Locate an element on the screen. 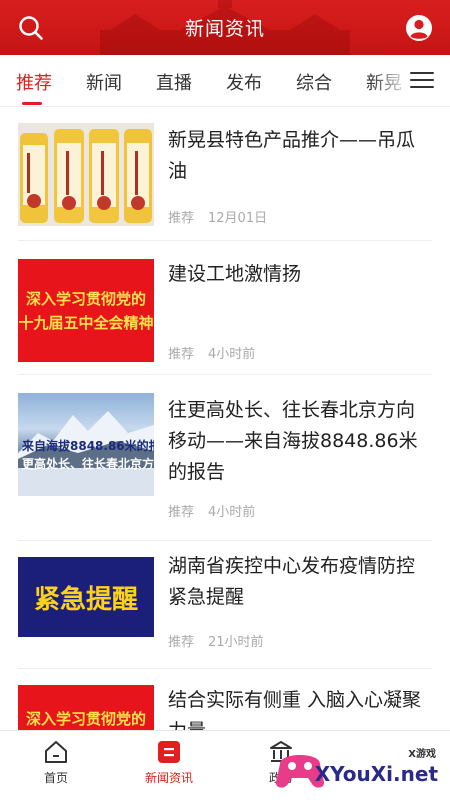  oil-bottles-image is located at coordinates (86, 174).